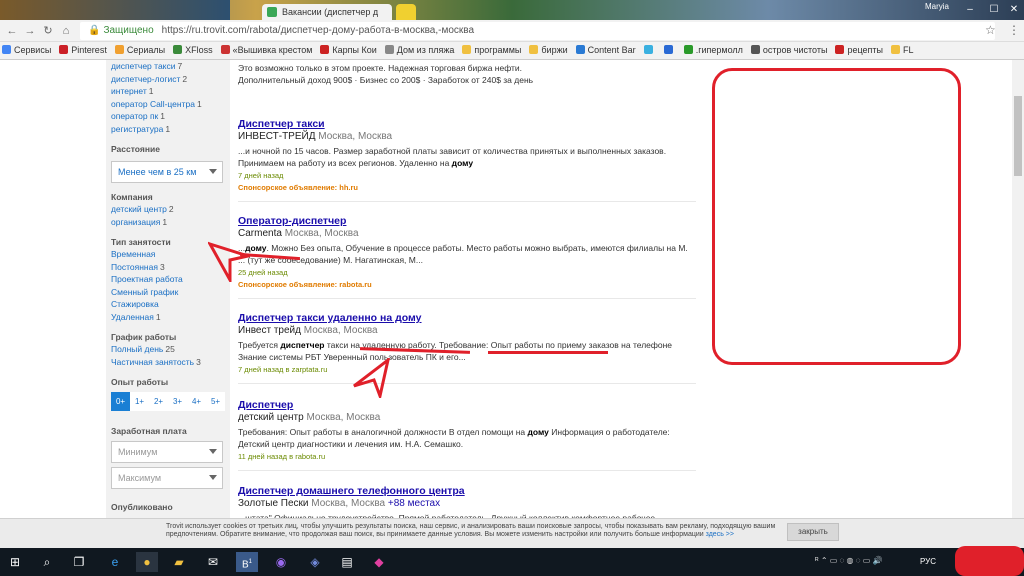 This screenshot has height=576, width=1024. Describe the element at coordinates (143, 66) in the screenshot. I see `filter-label: диспетчер такси` at that location.